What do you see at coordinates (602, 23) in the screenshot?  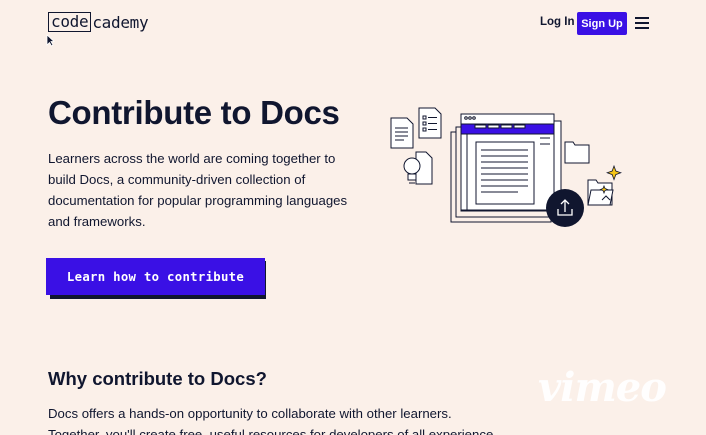 I see `signup-button: Sign Up` at bounding box center [602, 23].